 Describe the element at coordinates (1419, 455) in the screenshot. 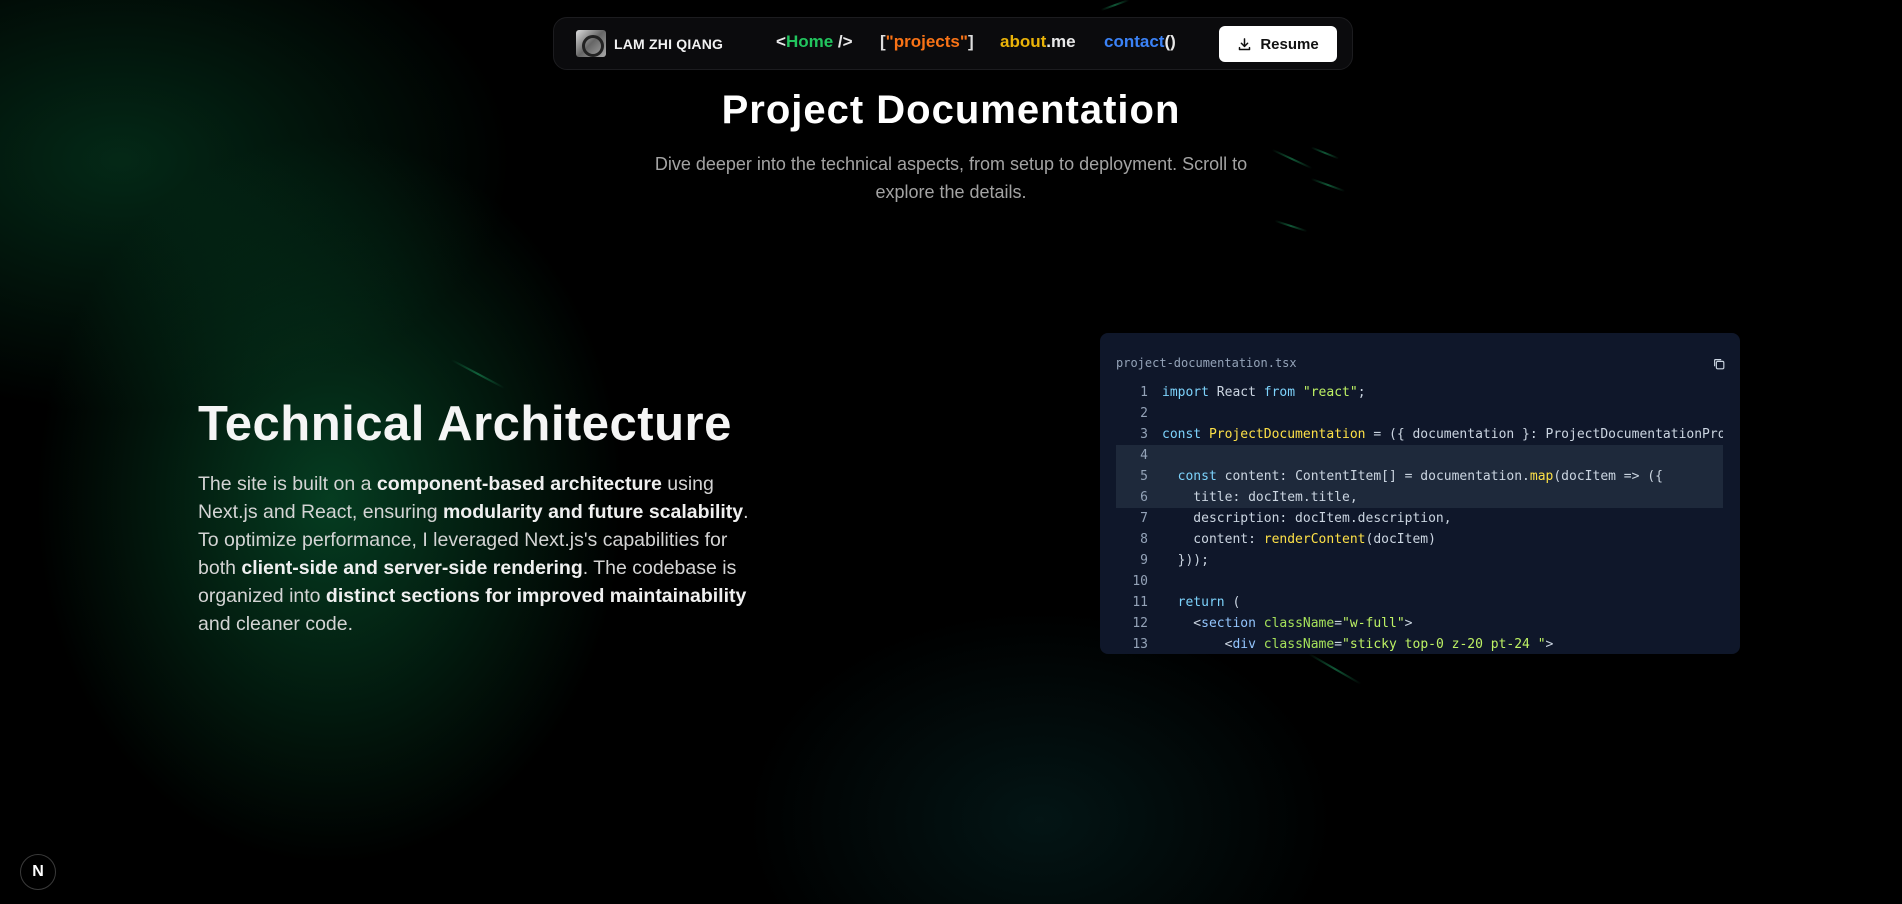

I see `code-line: 4` at that location.